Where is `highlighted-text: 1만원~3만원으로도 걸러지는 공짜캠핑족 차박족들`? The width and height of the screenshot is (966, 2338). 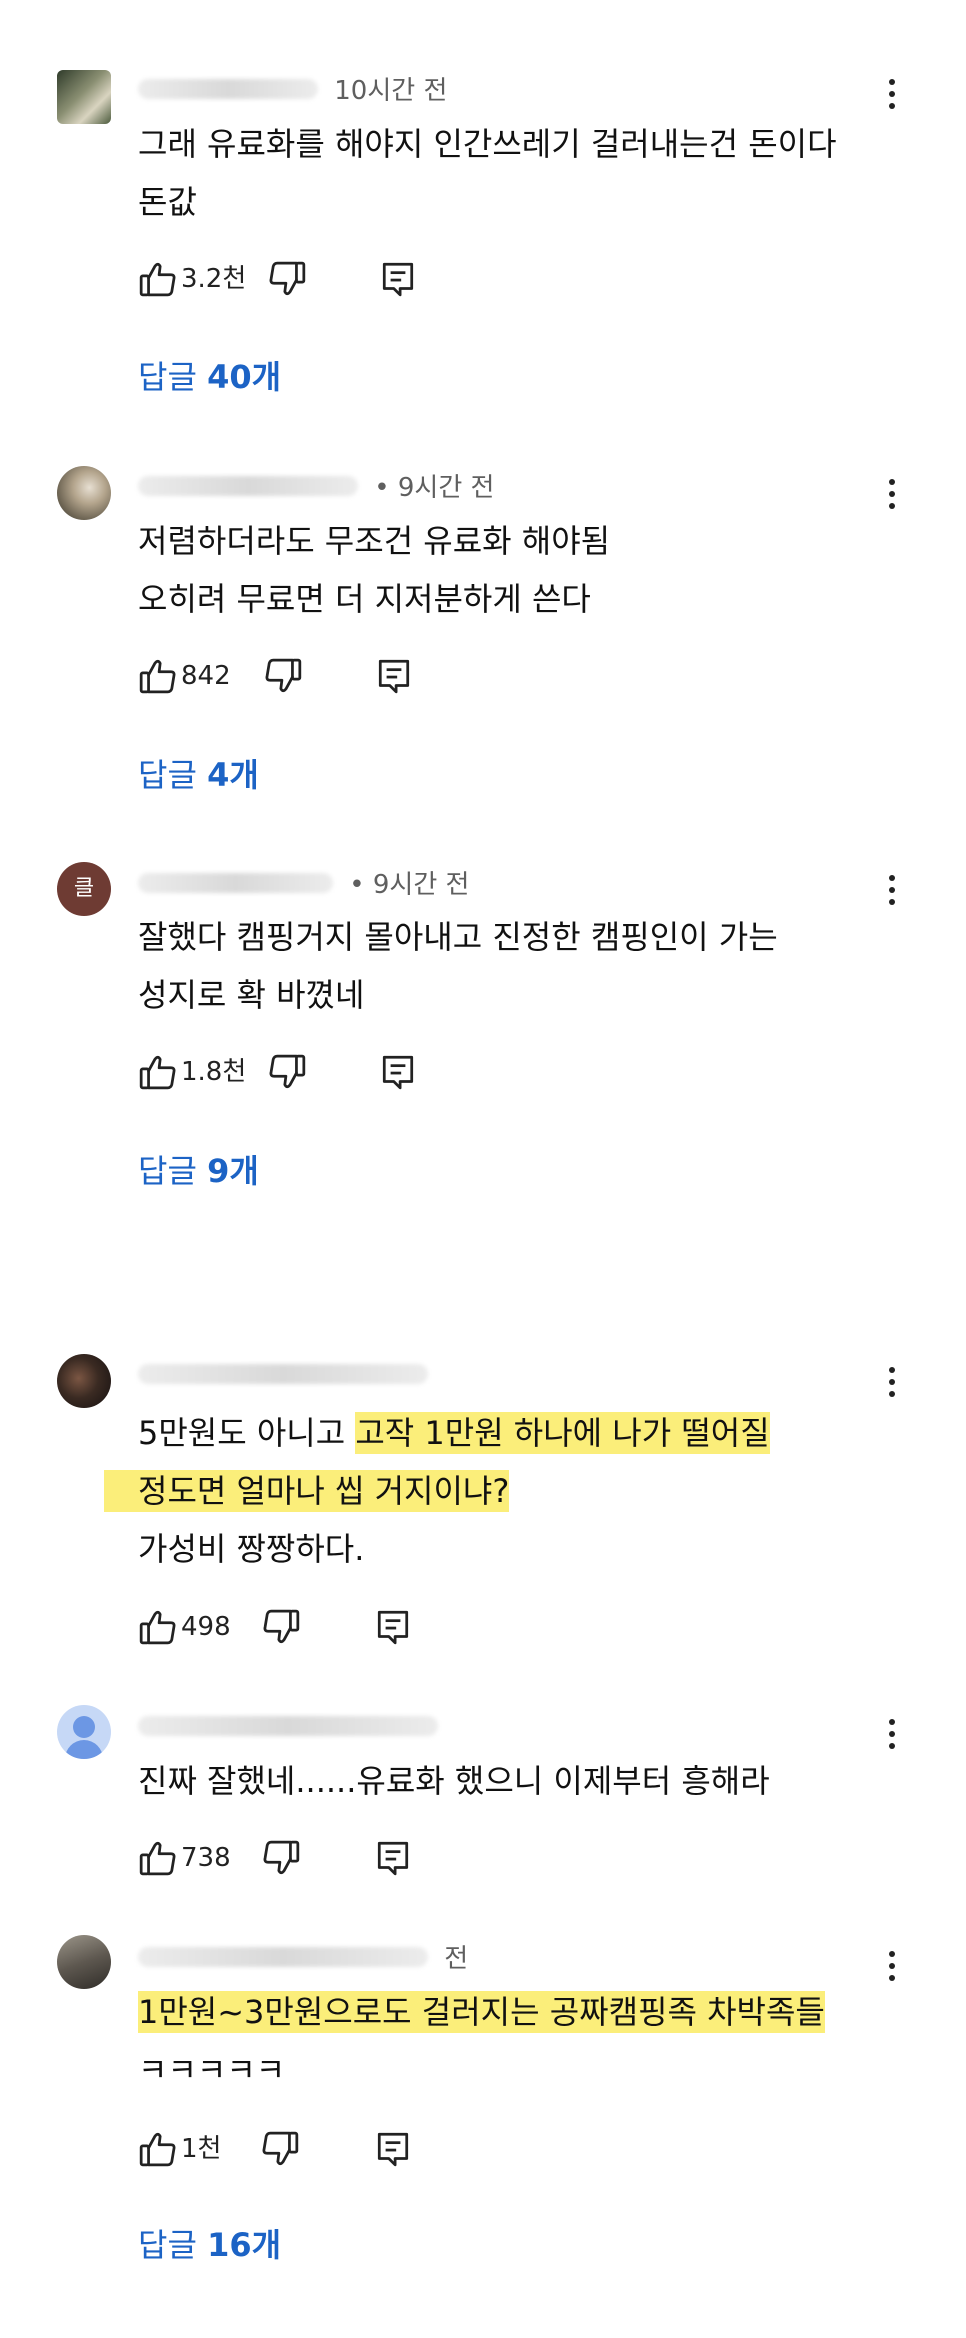 highlighted-text: 1만원~3만원으로도 걸러지는 공짜캠핑족 차박족들 is located at coordinates (481, 2012).